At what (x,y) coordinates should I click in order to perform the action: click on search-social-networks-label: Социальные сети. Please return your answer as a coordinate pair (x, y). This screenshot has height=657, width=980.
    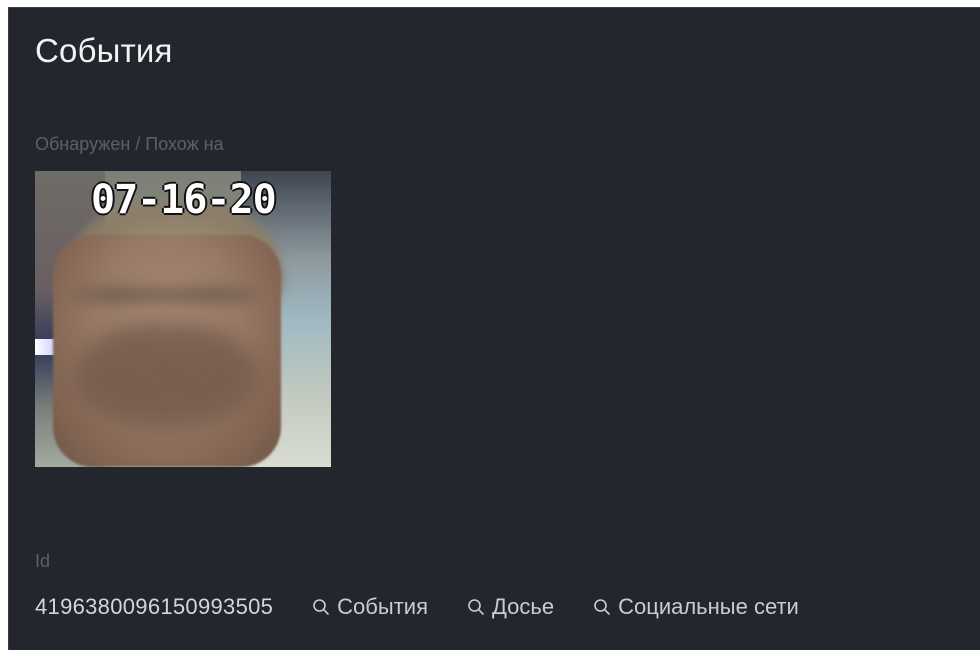
    Looking at the image, I should click on (708, 606).